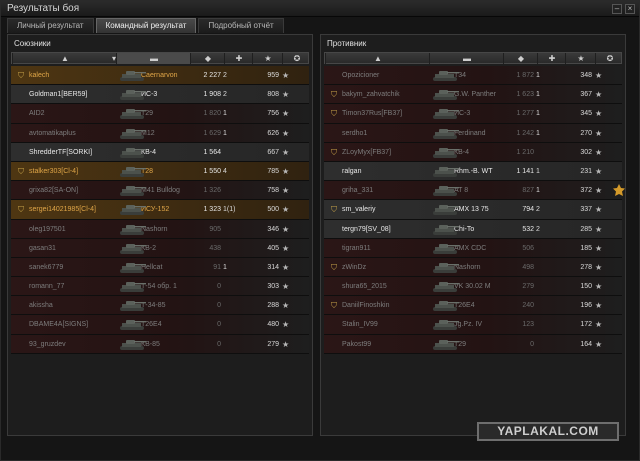 This screenshot has width=640, height=461. Describe the element at coordinates (520, 58) in the screenshot. I see `enemies-sort-by-damage-header: ◆` at that location.